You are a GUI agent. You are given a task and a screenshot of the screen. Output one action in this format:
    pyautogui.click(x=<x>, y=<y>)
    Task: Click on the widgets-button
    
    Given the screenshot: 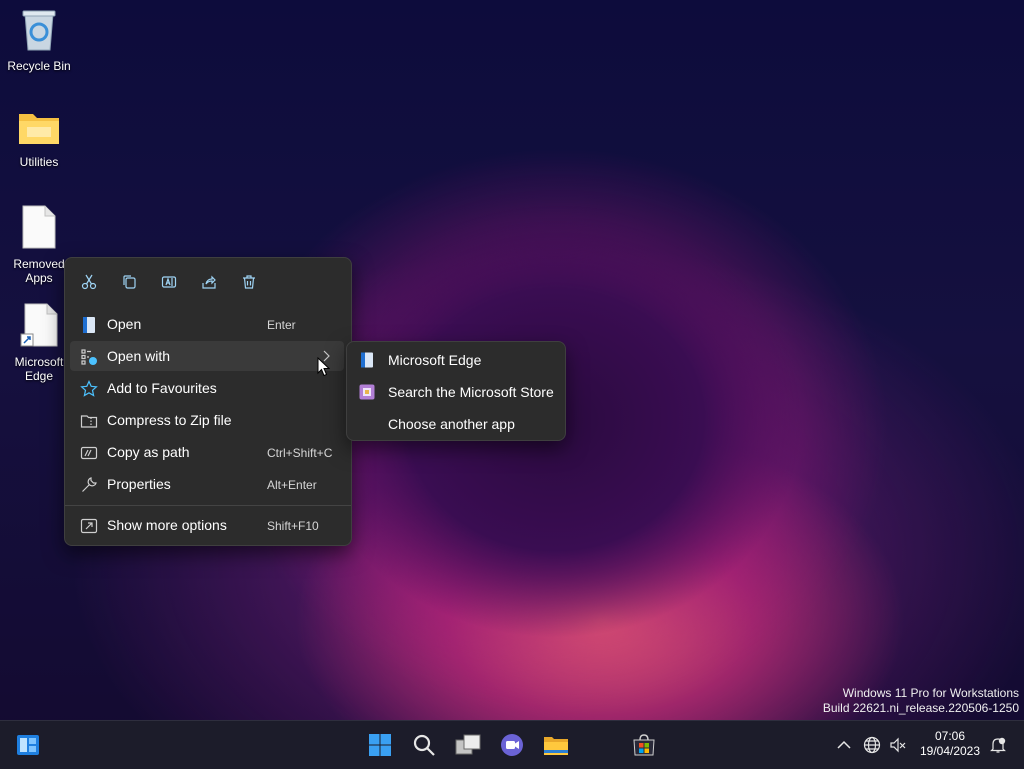 What is the action you would take?
    pyautogui.click(x=28, y=745)
    